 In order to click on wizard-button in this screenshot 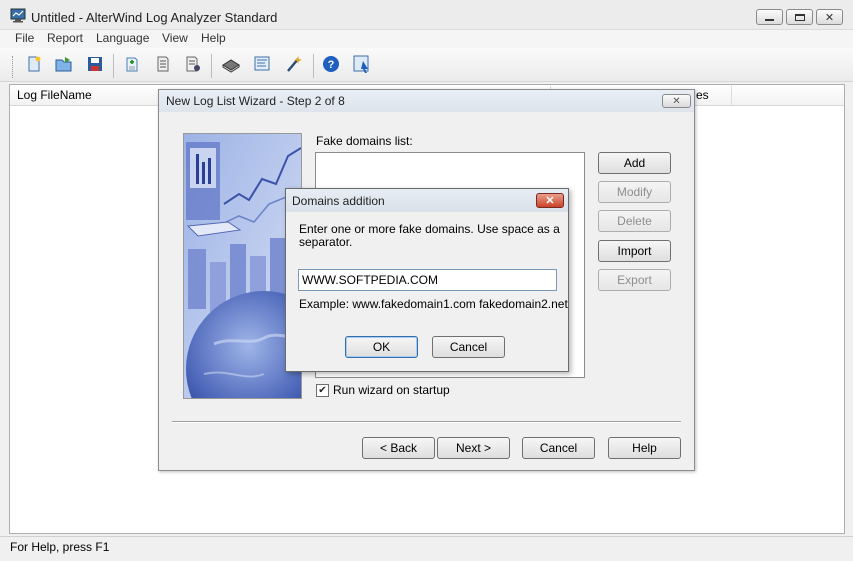, I will do `click(294, 65)`.